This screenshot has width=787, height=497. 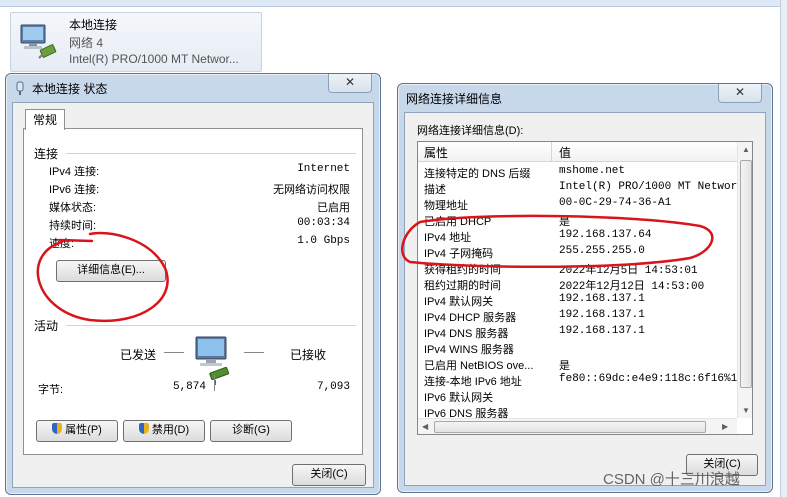 I want to click on properties-button-label: 属性(P), so click(x=83, y=430).